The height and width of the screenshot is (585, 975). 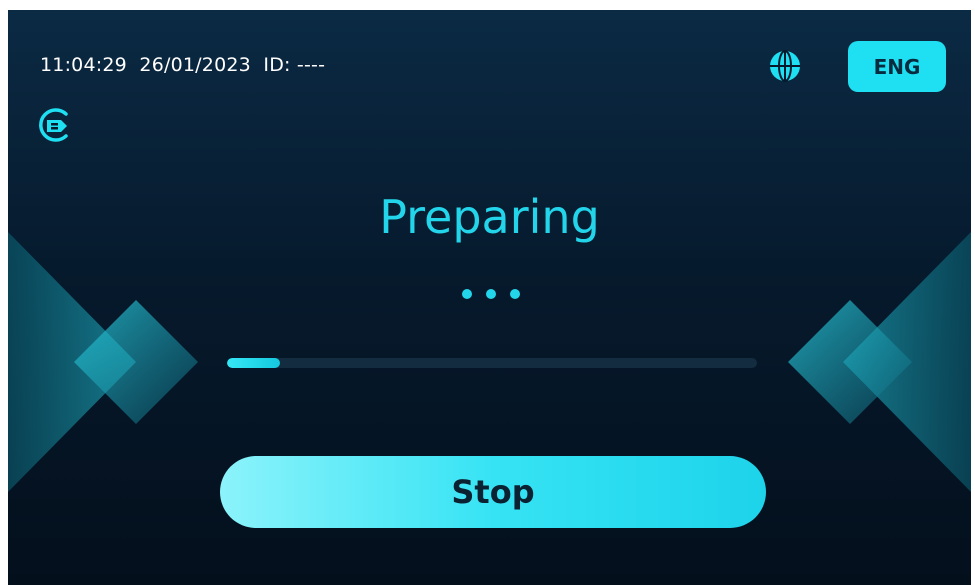 I want to click on stop-button-label: Stop, so click(x=493, y=492).